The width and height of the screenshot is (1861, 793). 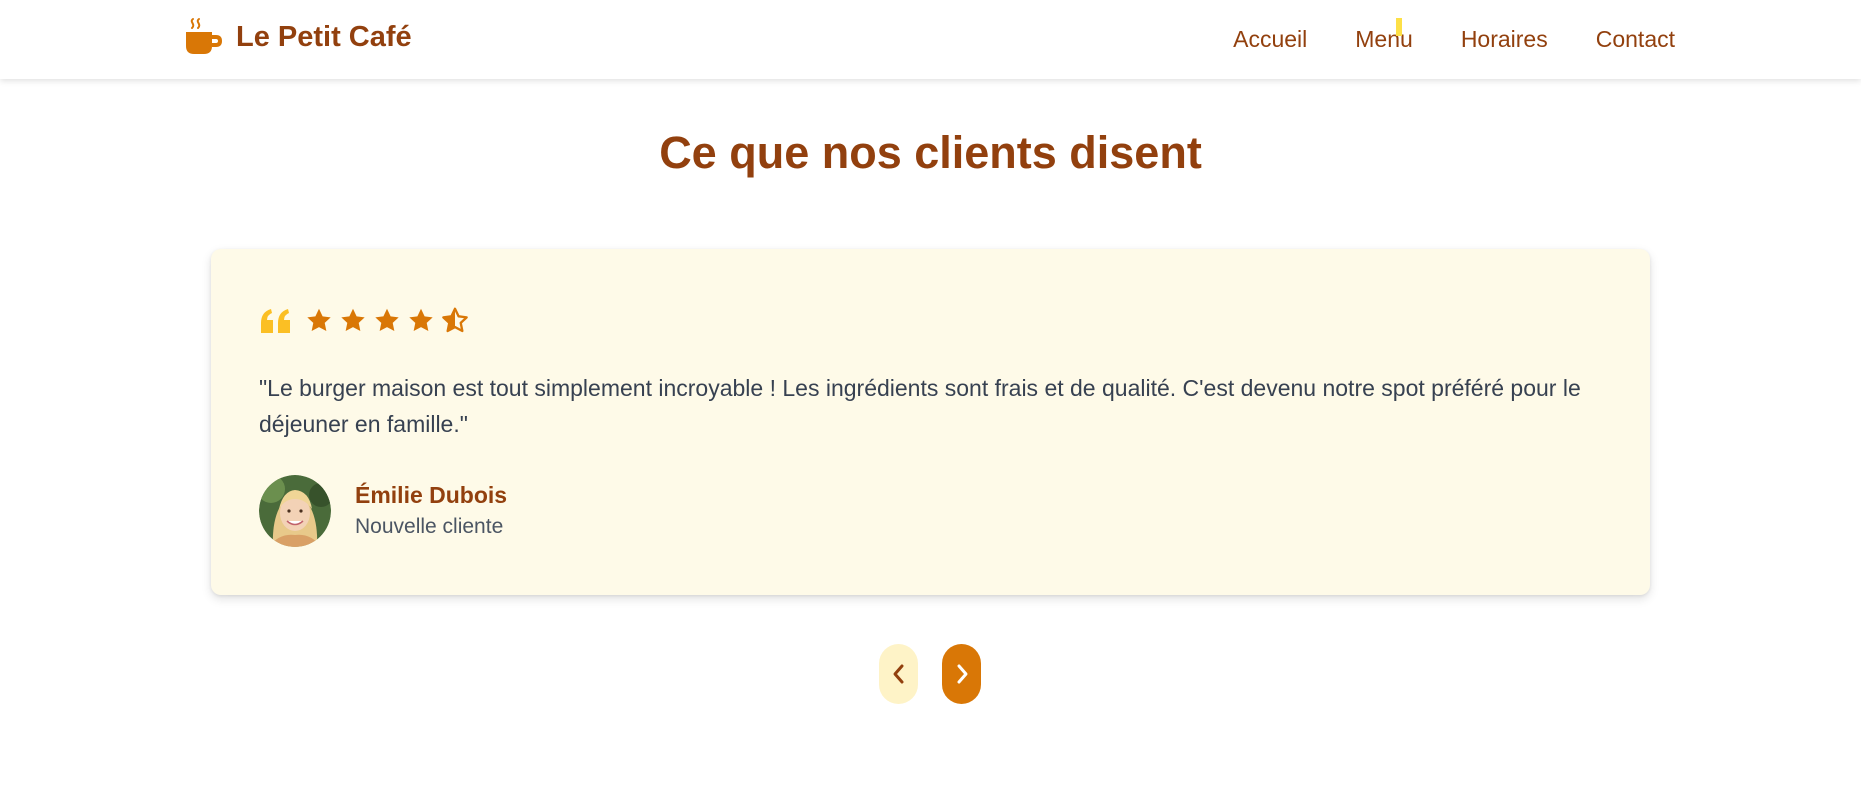 What do you see at coordinates (1504, 39) in the screenshot?
I see `nav-link-horaires: Horaires` at bounding box center [1504, 39].